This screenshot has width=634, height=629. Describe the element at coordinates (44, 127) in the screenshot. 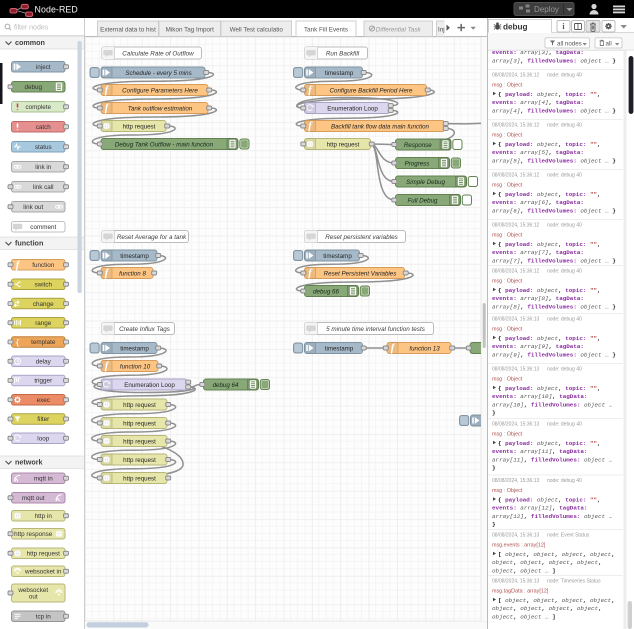

I see `svg-text: catch` at that location.